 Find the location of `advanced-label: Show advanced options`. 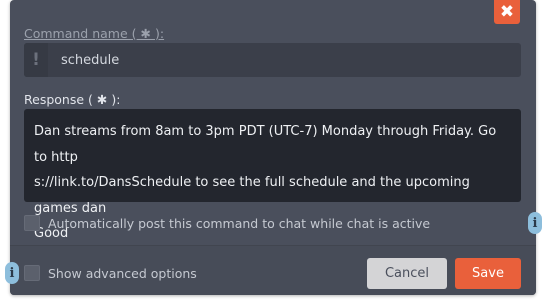

advanced-label: Show advanced options is located at coordinates (122, 273).